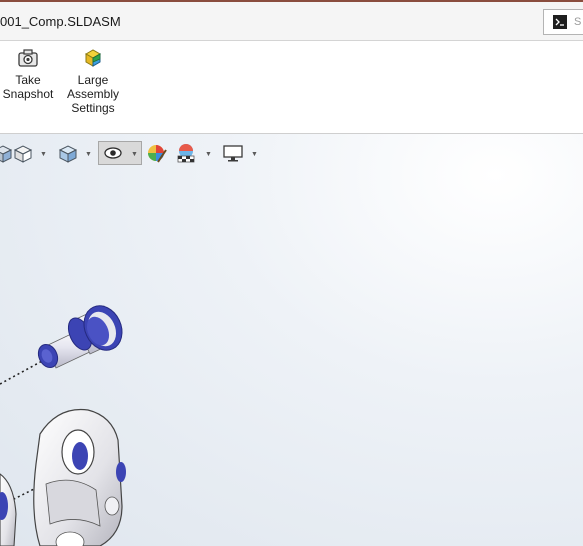  What do you see at coordinates (578, 22) in the screenshot?
I see `search-hint: S` at bounding box center [578, 22].